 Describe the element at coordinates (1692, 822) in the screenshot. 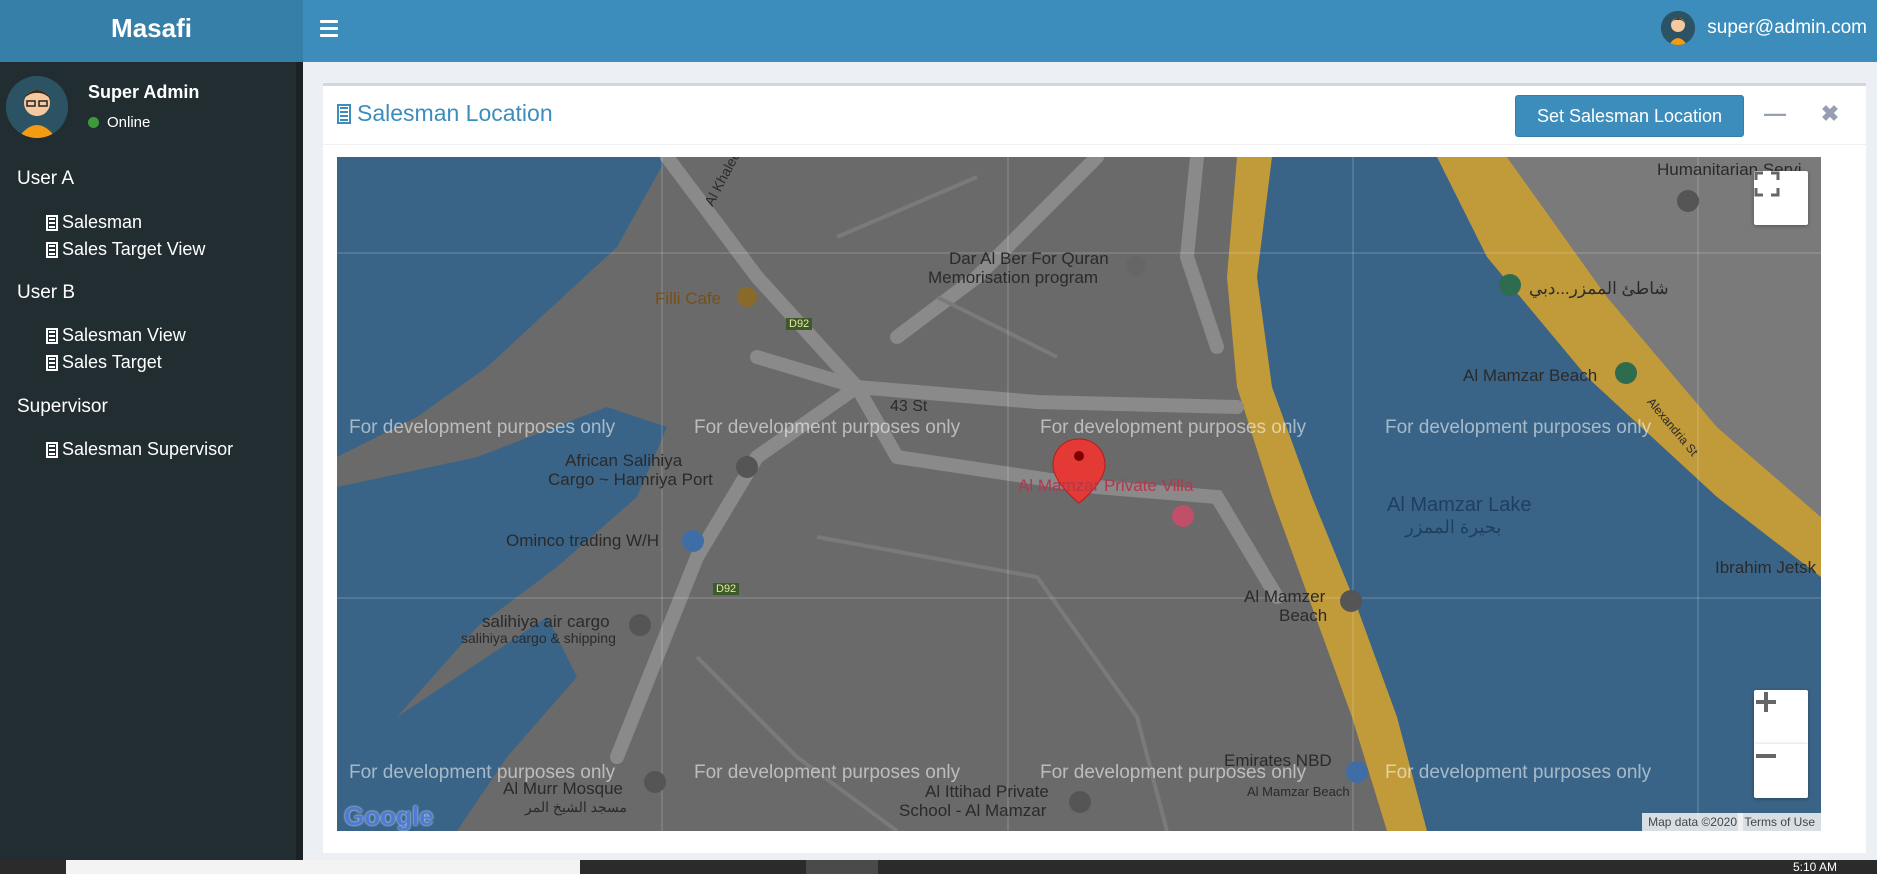

I see `map-attribution: Map data ©2020` at that location.